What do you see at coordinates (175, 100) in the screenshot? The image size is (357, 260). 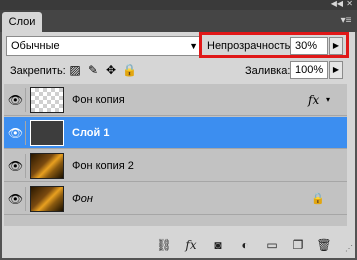 I see `layer-row: 👁 Фон копия fx ▾` at bounding box center [175, 100].